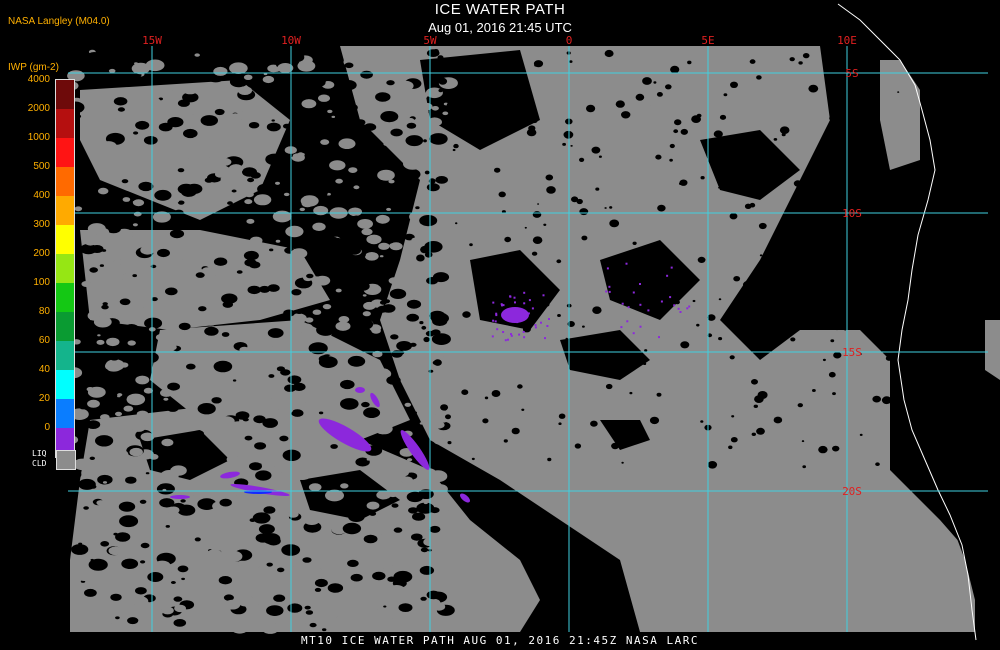 Image resolution: width=1000 pixels, height=650 pixels. Describe the element at coordinates (44, 398) in the screenshot. I see `legend-tick-label: 20` at that location.